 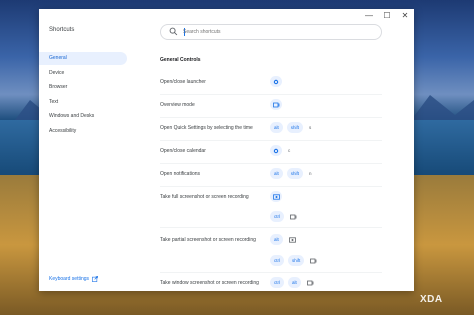 What do you see at coordinates (405, 16) in the screenshot?
I see `close-button: ✕` at bounding box center [405, 16].